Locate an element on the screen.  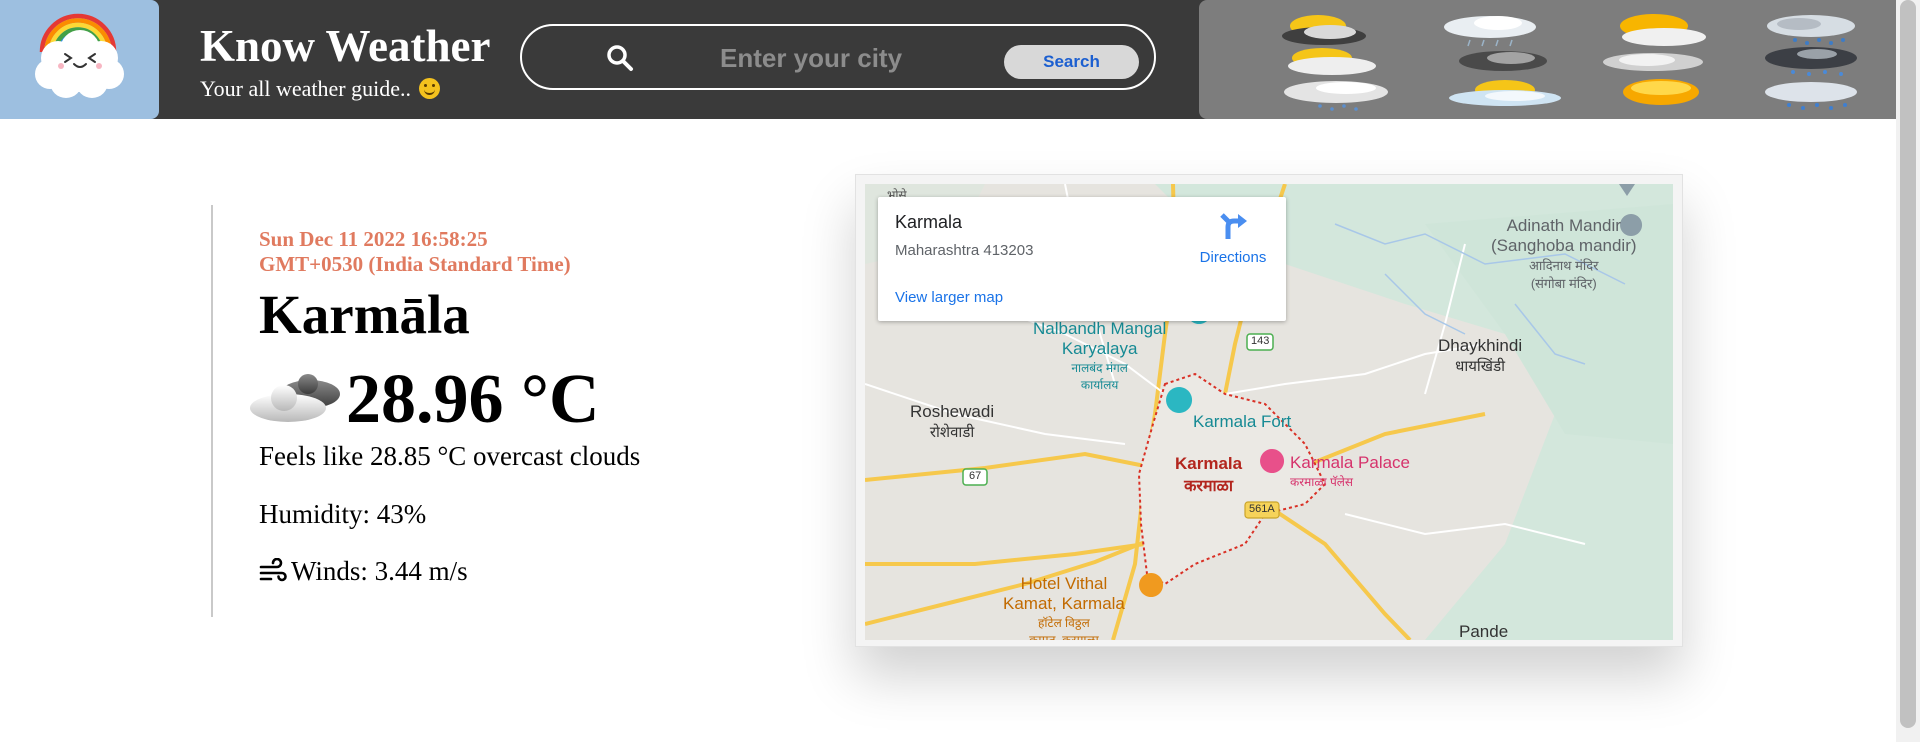
city-search-input is located at coordinates (850, 58).